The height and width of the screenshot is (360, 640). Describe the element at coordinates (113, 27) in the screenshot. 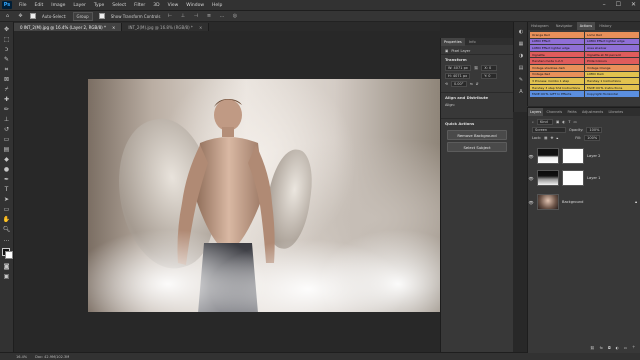

I see `tab-close-icon: ×` at that location.